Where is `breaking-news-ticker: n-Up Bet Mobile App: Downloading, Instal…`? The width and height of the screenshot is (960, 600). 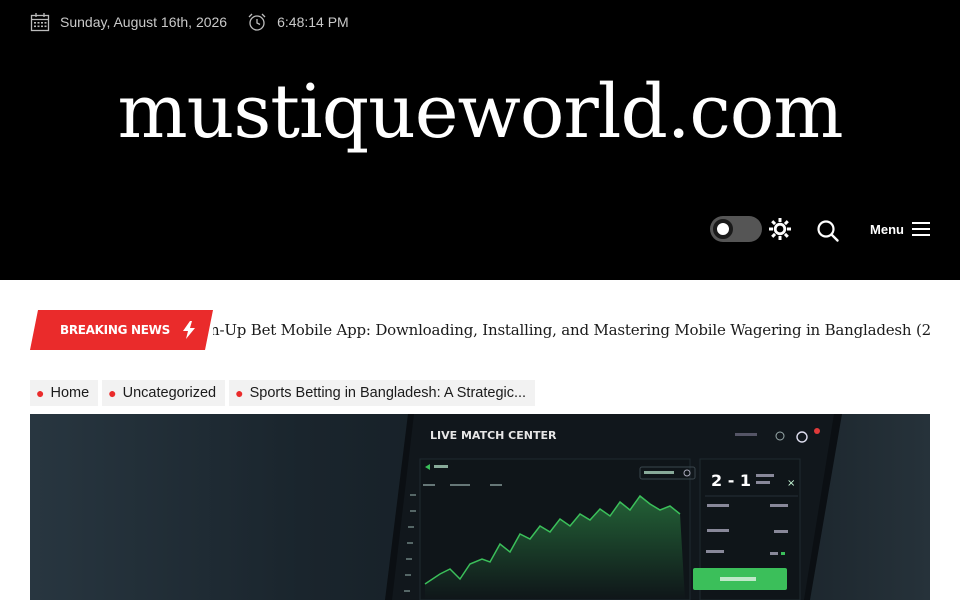 breaking-news-ticker: n-Up Bet Mobile App: Downloading, Instal… is located at coordinates (571, 330).